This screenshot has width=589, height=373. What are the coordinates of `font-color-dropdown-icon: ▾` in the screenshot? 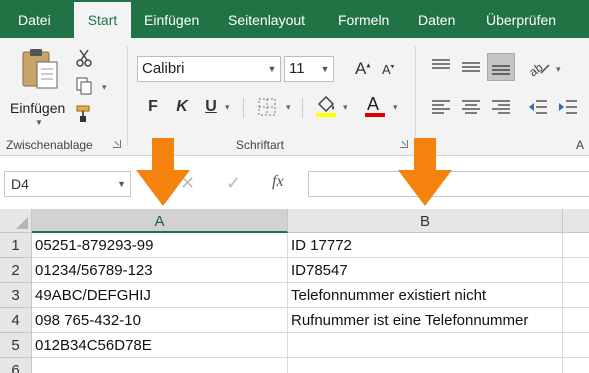 It's located at (395, 107).